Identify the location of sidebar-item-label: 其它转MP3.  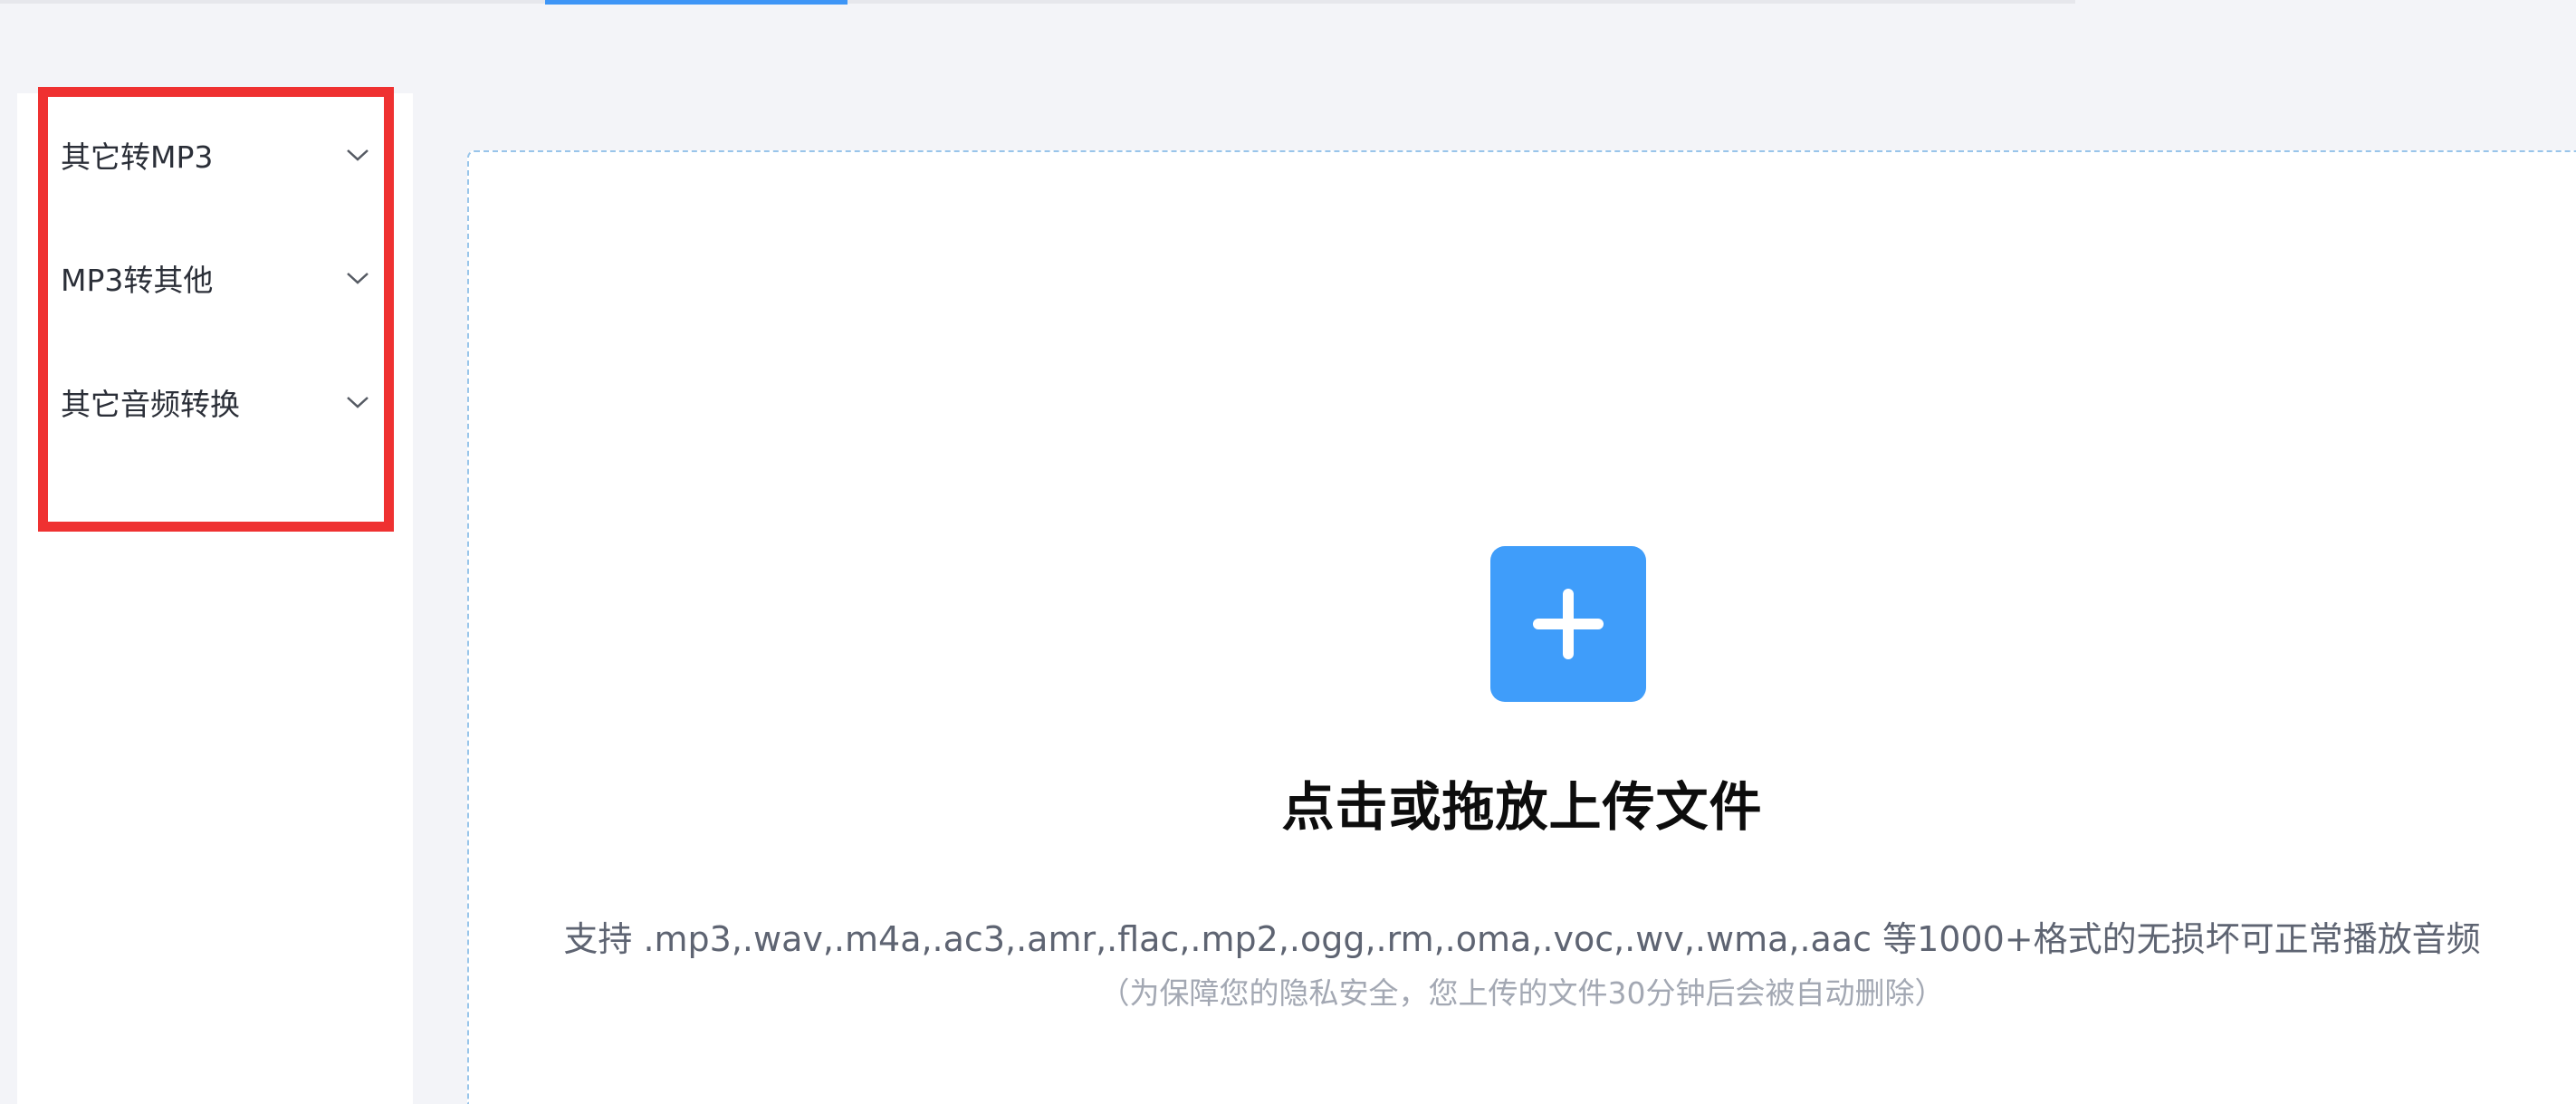
(137, 157).